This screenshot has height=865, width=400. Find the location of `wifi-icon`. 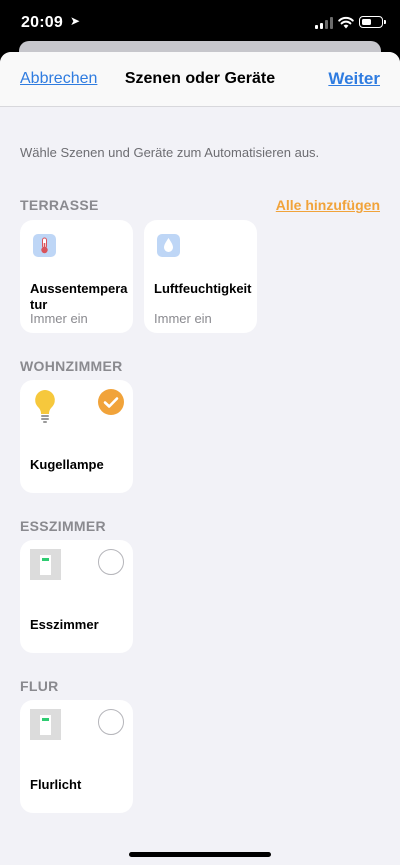

wifi-icon is located at coordinates (346, 22).